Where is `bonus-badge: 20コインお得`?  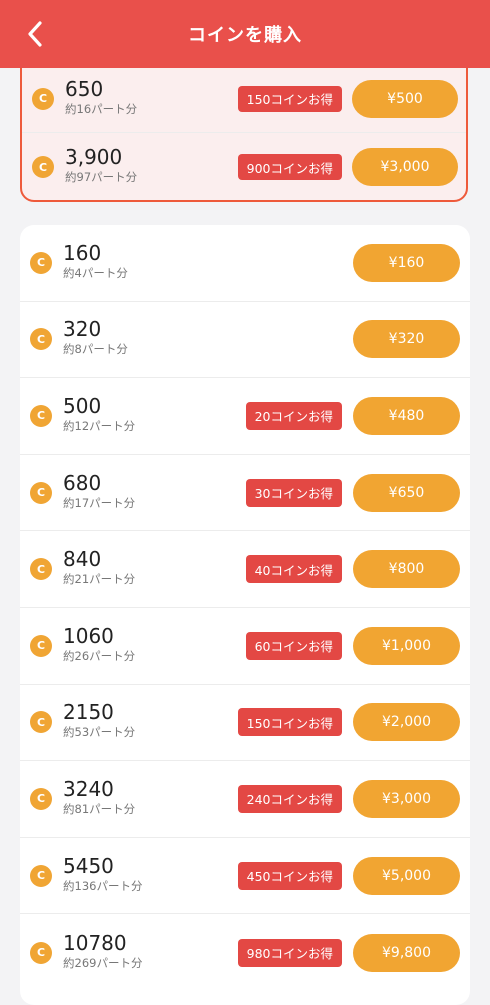 bonus-badge: 20コインお得 is located at coordinates (293, 415).